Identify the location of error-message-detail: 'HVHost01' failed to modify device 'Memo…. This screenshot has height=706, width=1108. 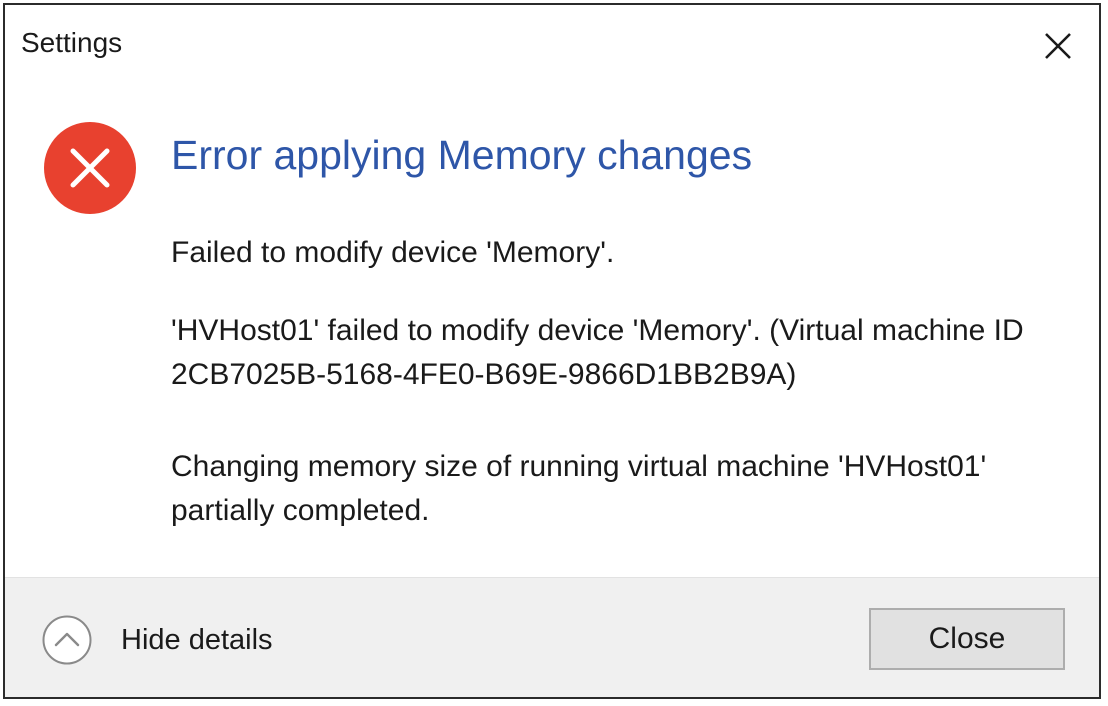
(597, 352).